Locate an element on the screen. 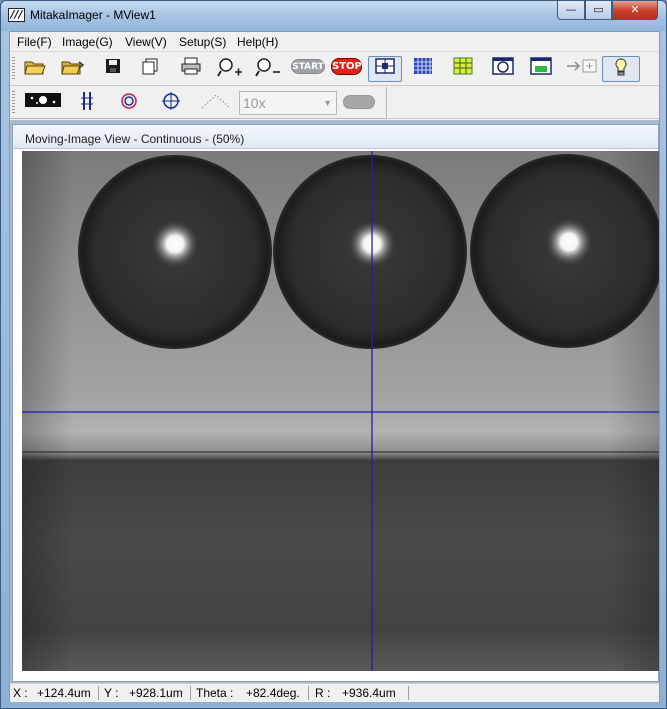 This screenshot has width=667, height=709. menu-setup: Setup(S) is located at coordinates (202, 42).